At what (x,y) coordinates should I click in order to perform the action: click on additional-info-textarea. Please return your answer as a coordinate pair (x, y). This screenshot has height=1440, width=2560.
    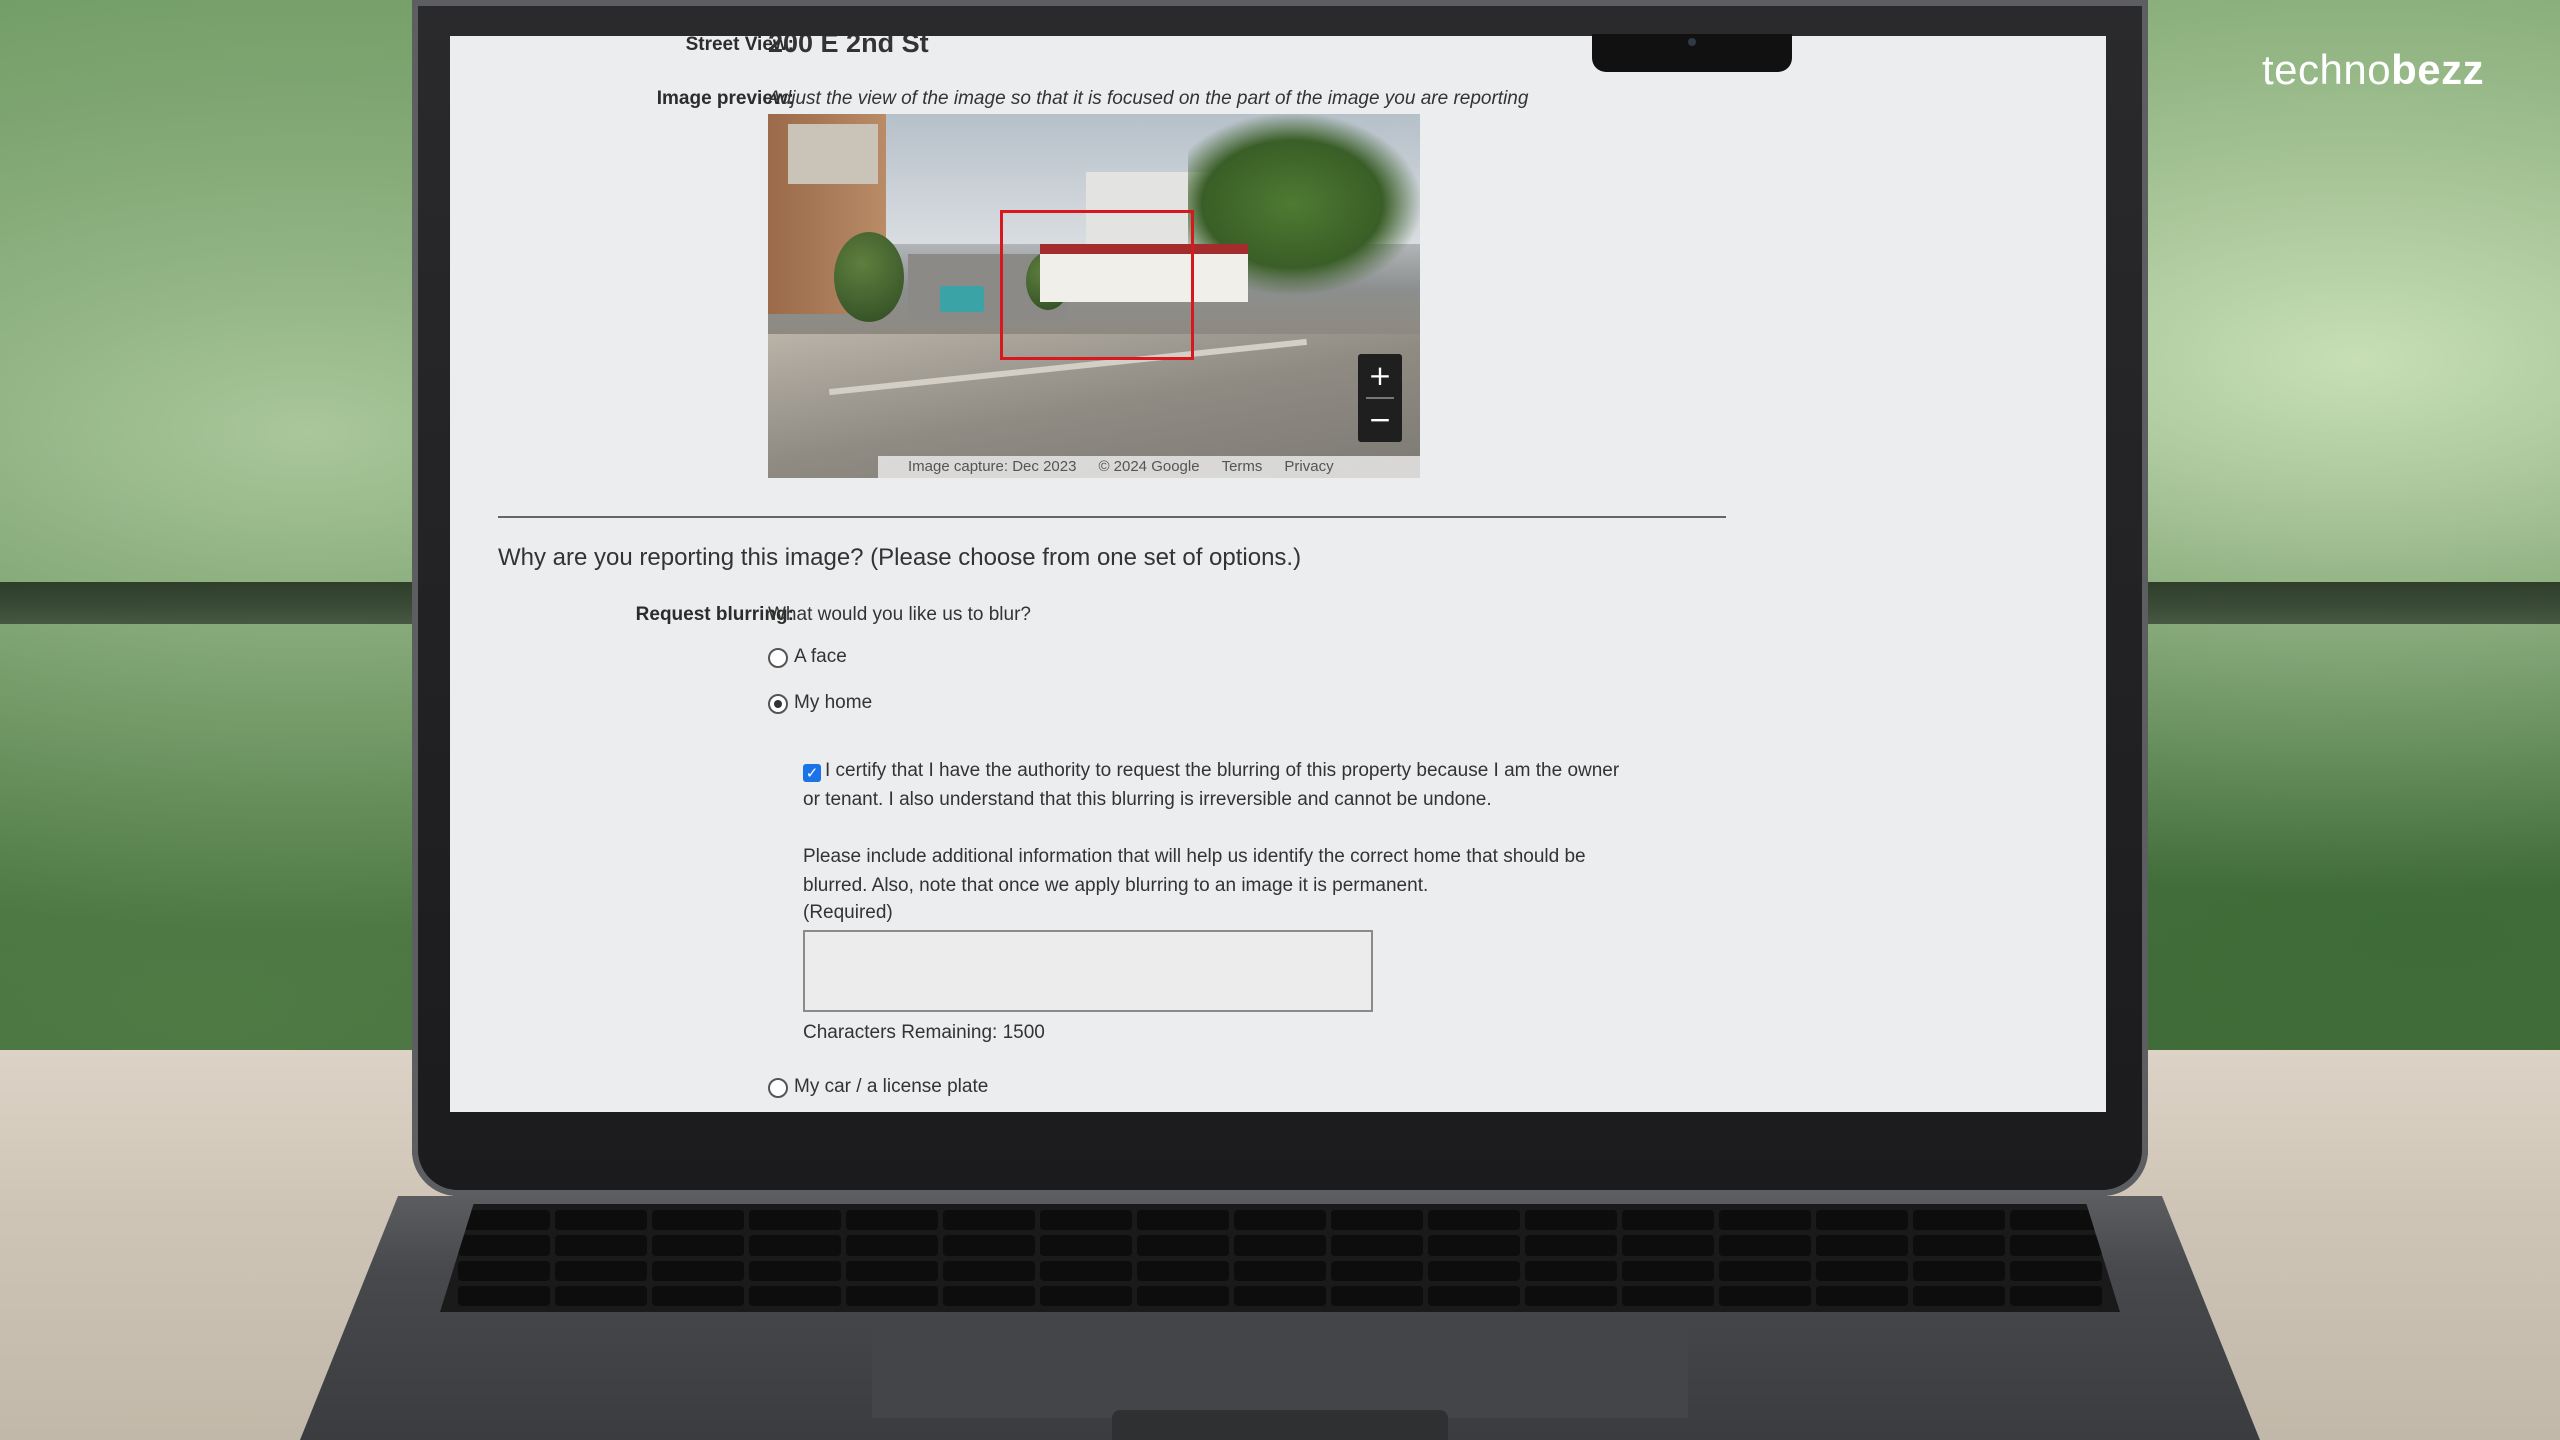
    Looking at the image, I should click on (1088, 971).